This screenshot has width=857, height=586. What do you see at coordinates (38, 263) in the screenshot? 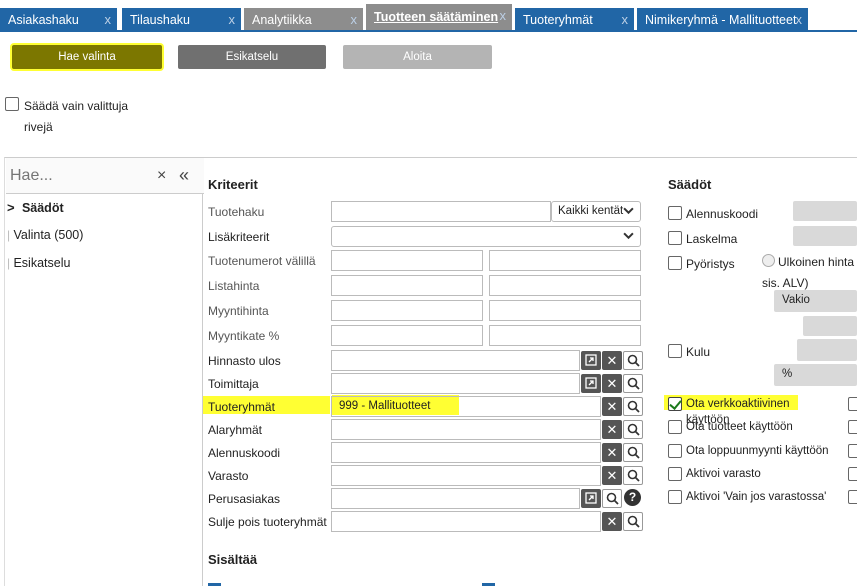
I see `sidebar-item-esikatselu: | Esikatselu` at bounding box center [38, 263].